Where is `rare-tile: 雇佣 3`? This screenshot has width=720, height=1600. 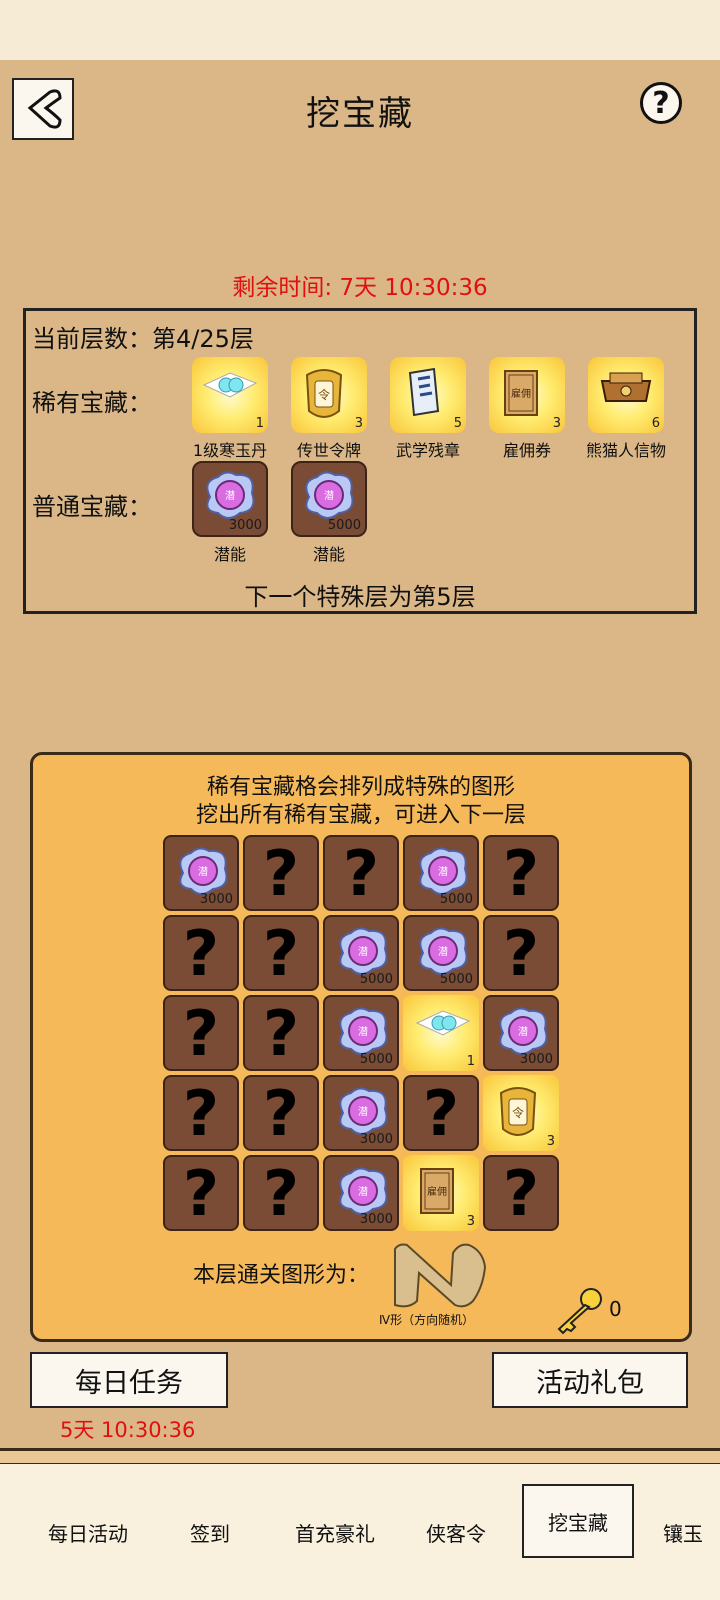 rare-tile: 雇佣 3 is located at coordinates (527, 395).